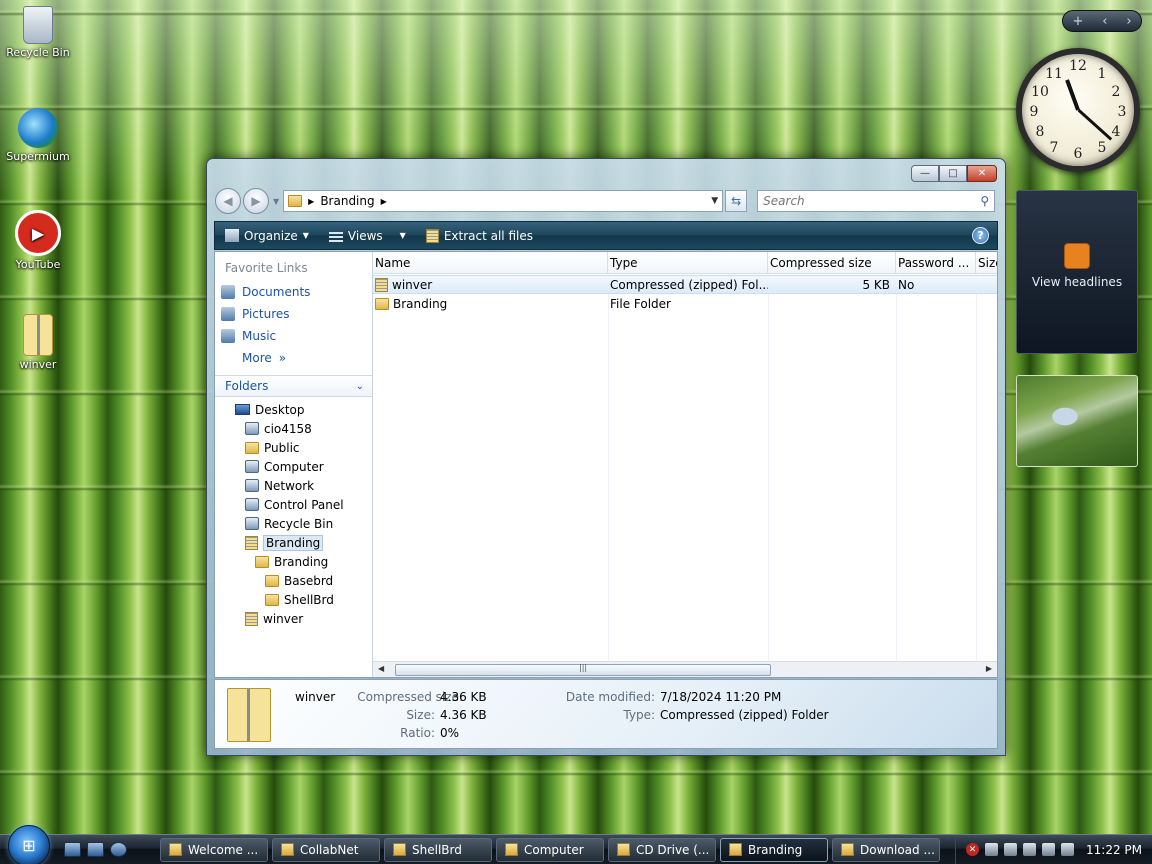  What do you see at coordinates (1067, 849) in the screenshot?
I see `volume-muted-icon` at bounding box center [1067, 849].